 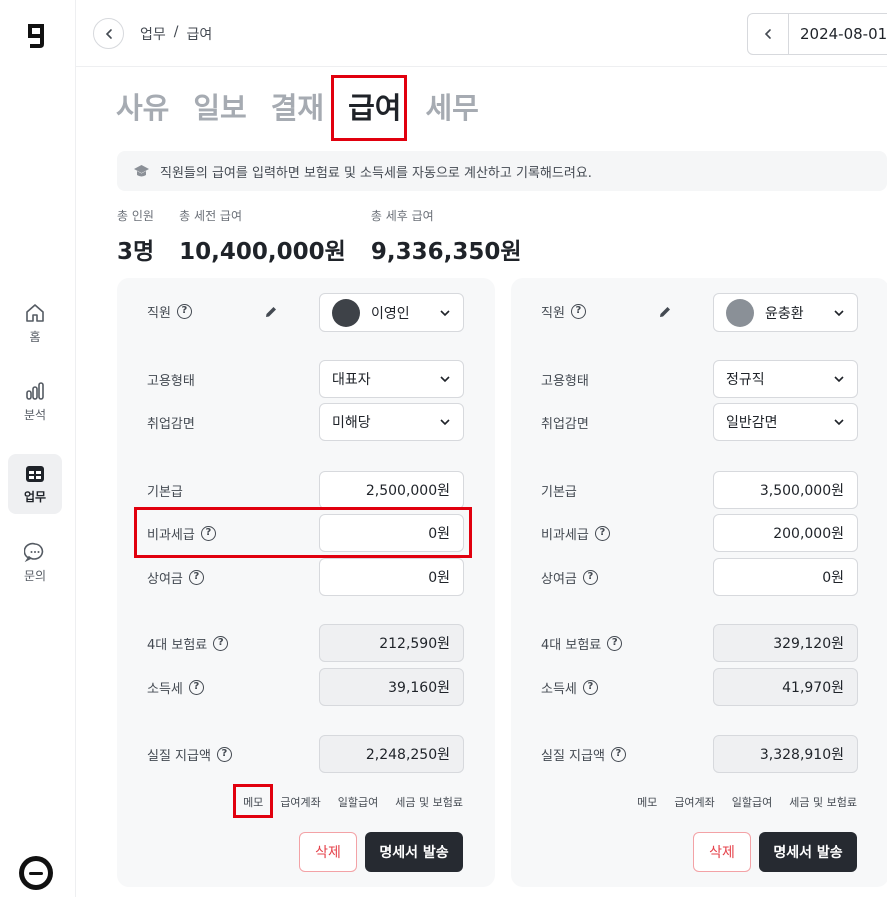 What do you see at coordinates (179, 756) in the screenshot?
I see `field-label: 실질 지급액` at bounding box center [179, 756].